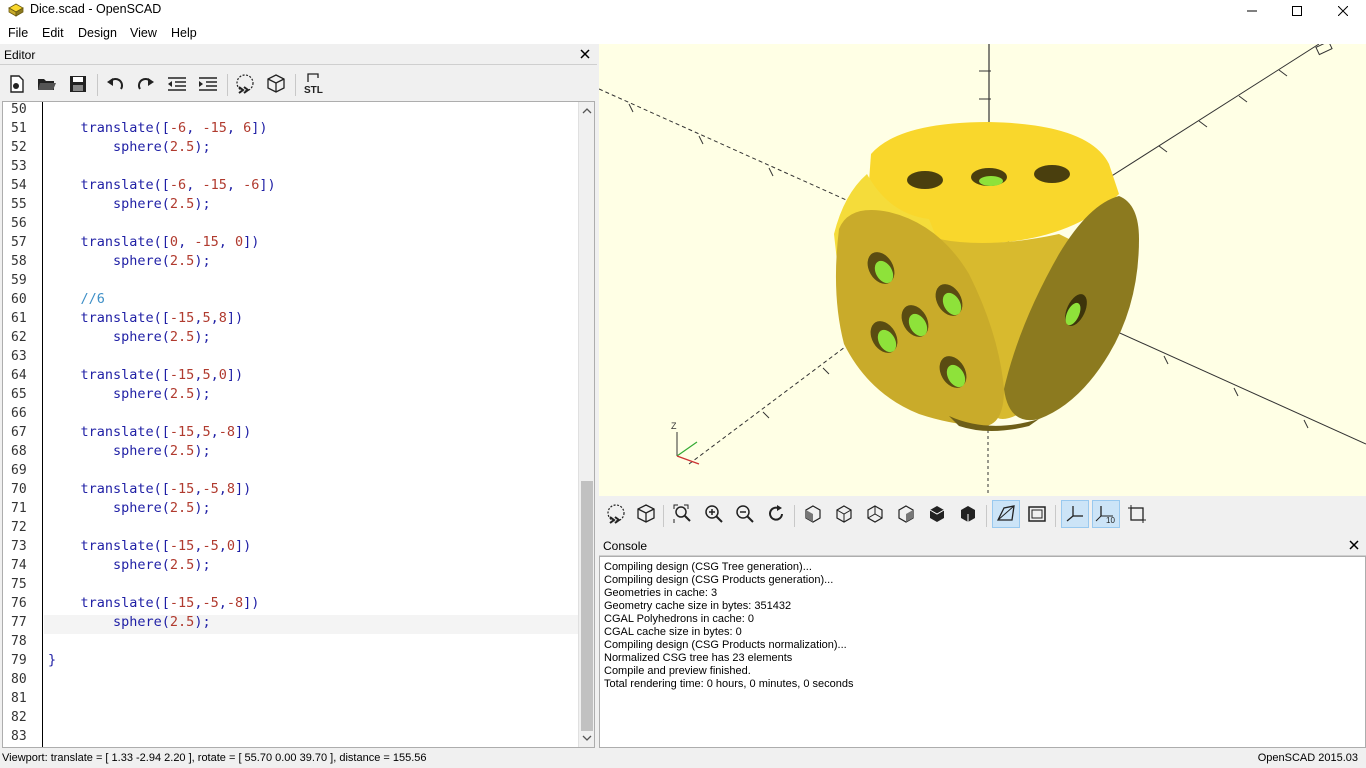 This screenshot has width=1366, height=768. Describe the element at coordinates (19, 489) in the screenshot. I see `line-number: 70` at that location.